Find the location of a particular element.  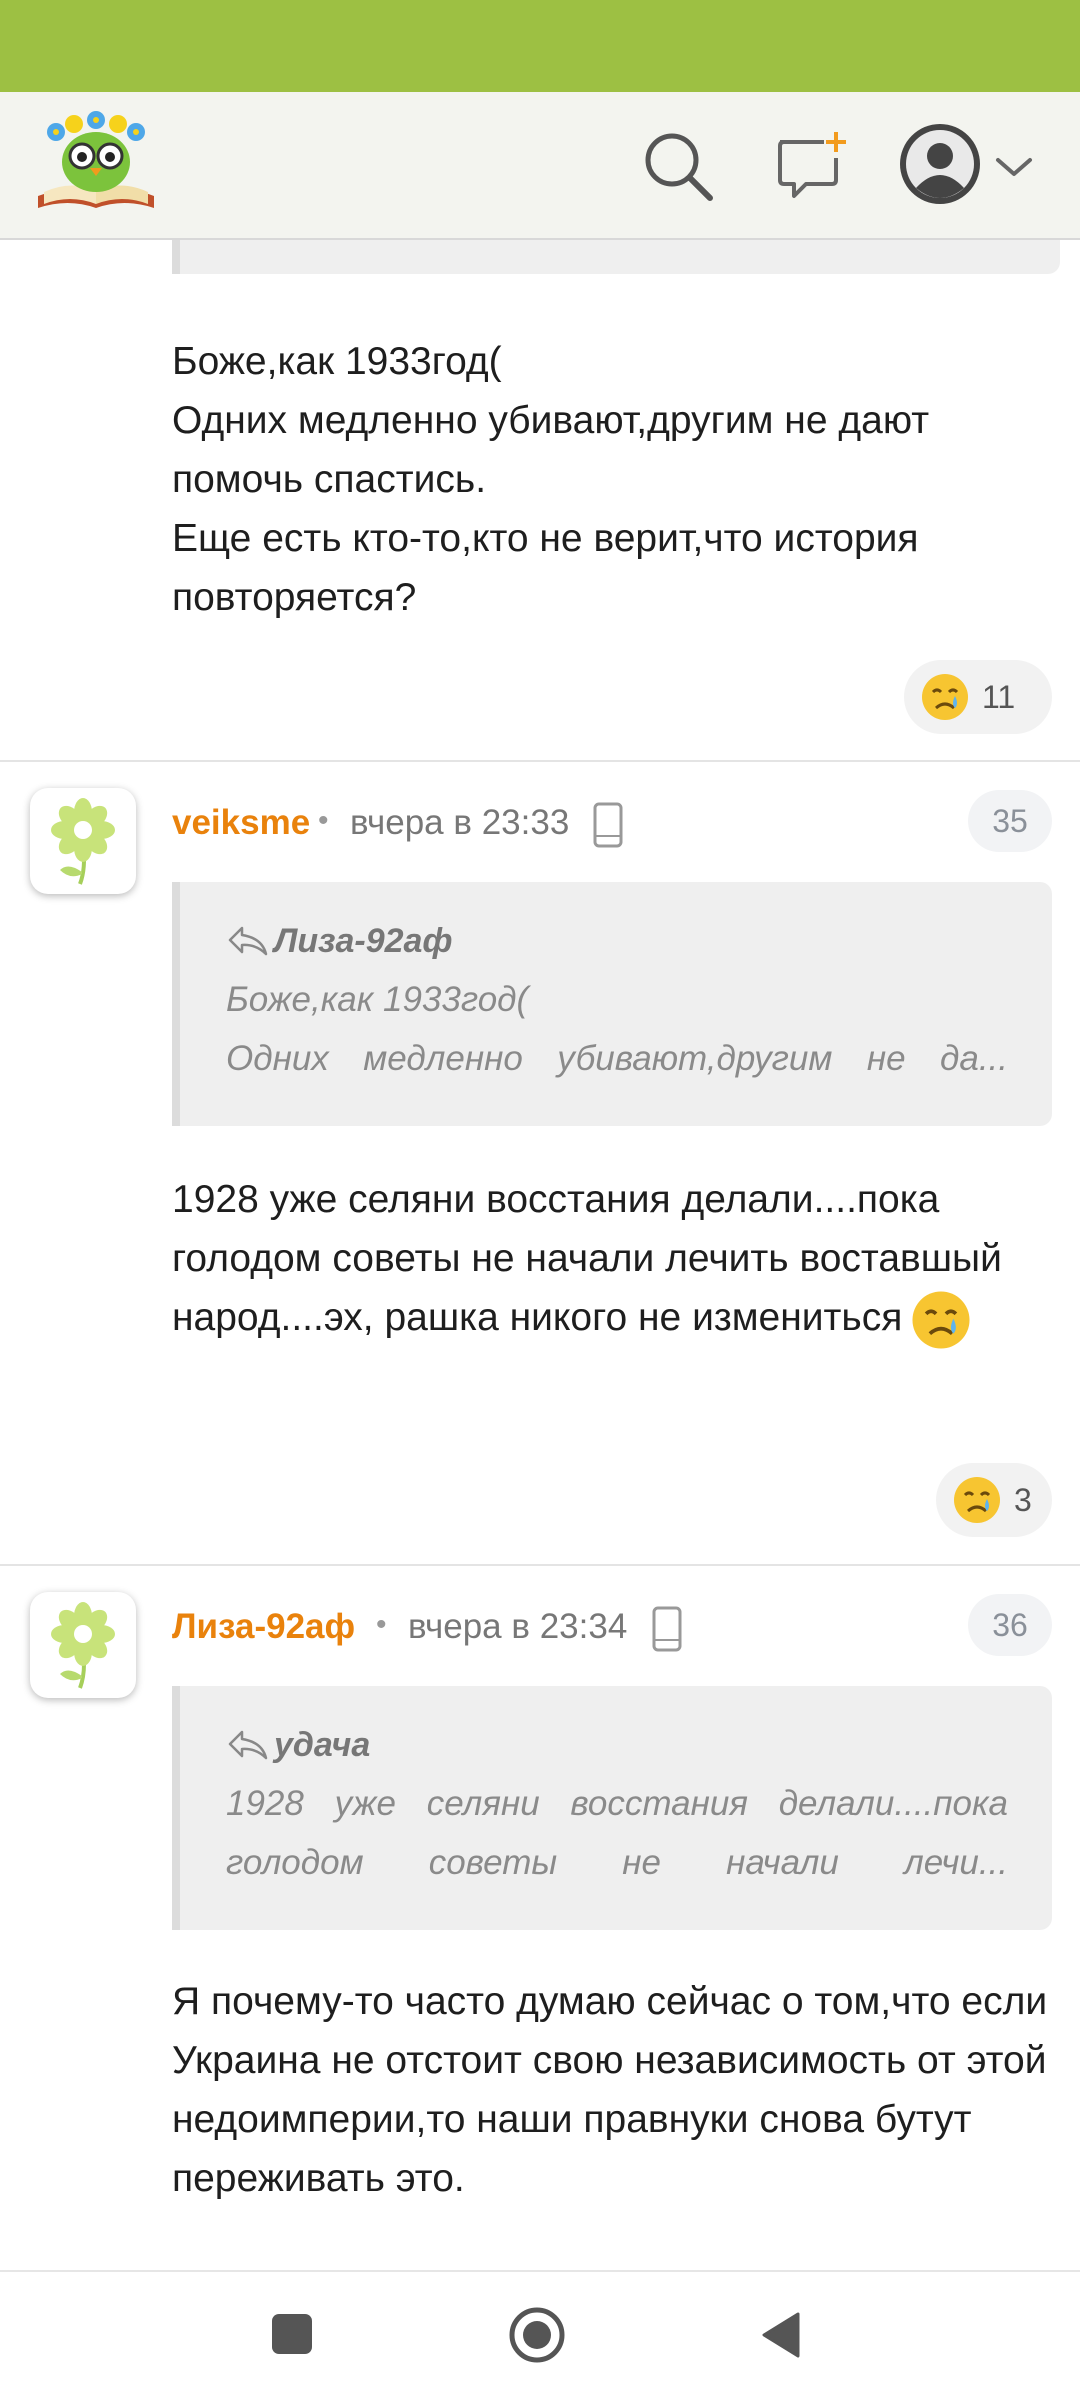

search-icon is located at coordinates (679, 167).